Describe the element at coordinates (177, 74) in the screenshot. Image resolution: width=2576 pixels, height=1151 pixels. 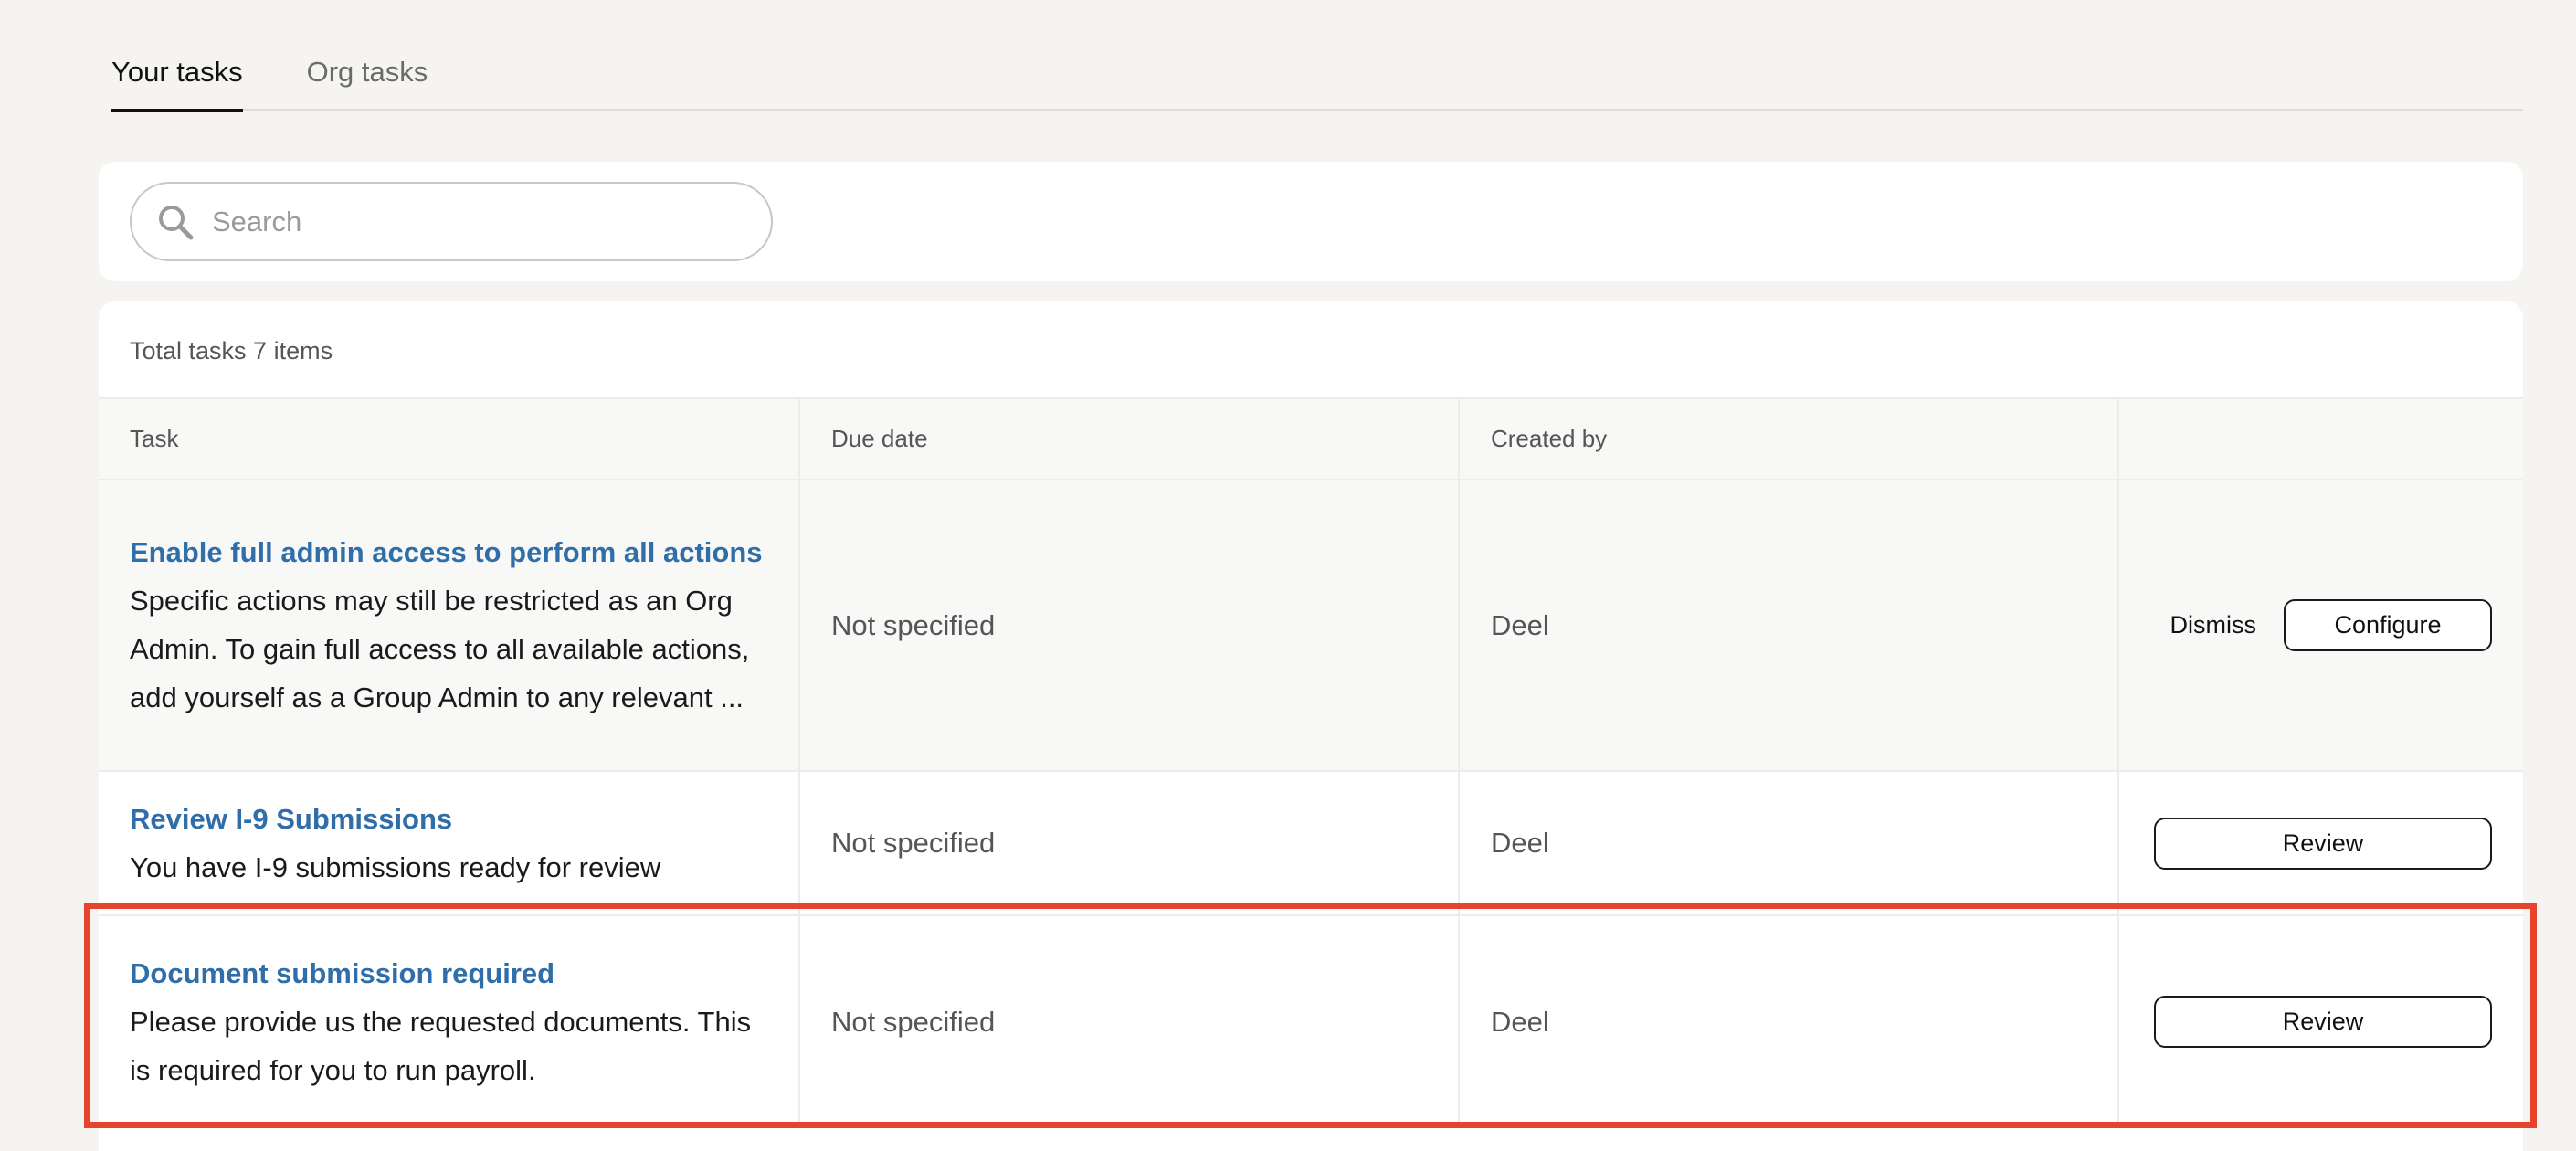
I see `tab-your-tasks: Your tasks` at that location.